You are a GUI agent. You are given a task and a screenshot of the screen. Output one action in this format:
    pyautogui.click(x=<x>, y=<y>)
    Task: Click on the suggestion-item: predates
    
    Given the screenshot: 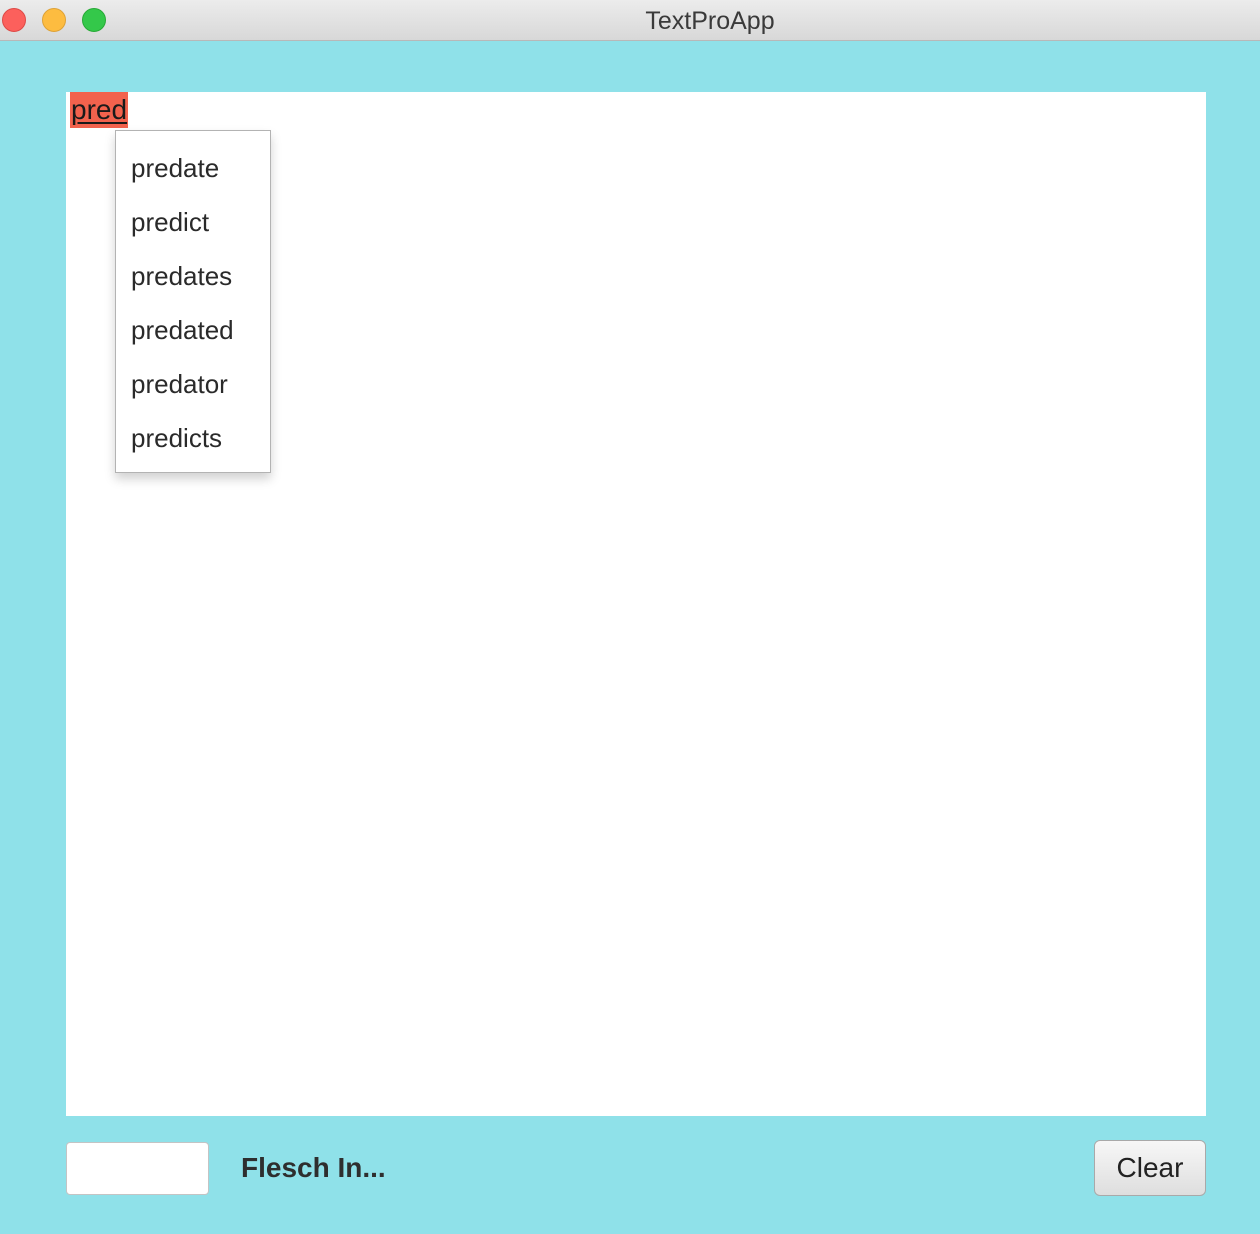 What is the action you would take?
    pyautogui.click(x=193, y=276)
    